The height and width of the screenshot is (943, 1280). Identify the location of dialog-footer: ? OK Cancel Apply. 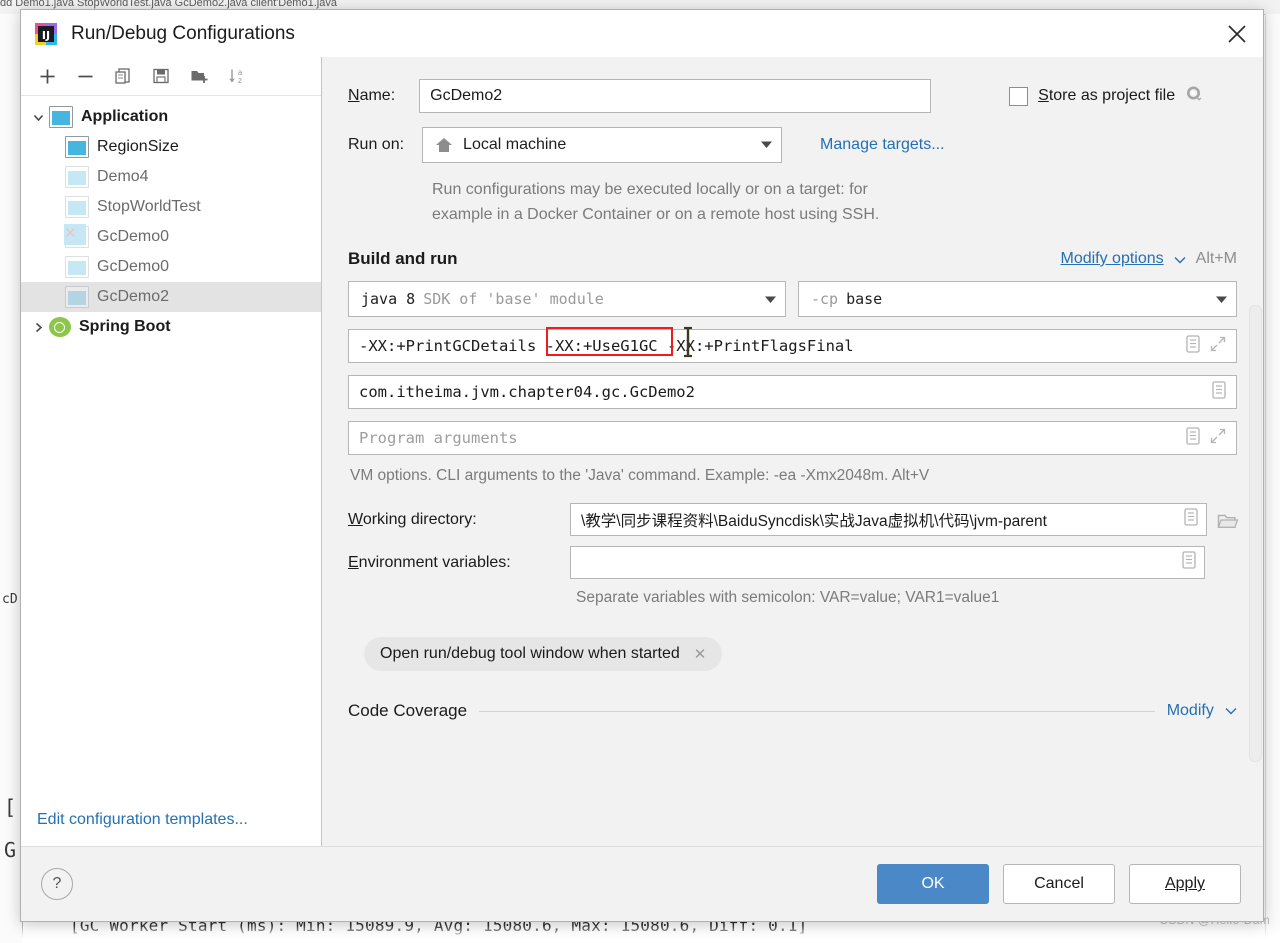
(642, 883).